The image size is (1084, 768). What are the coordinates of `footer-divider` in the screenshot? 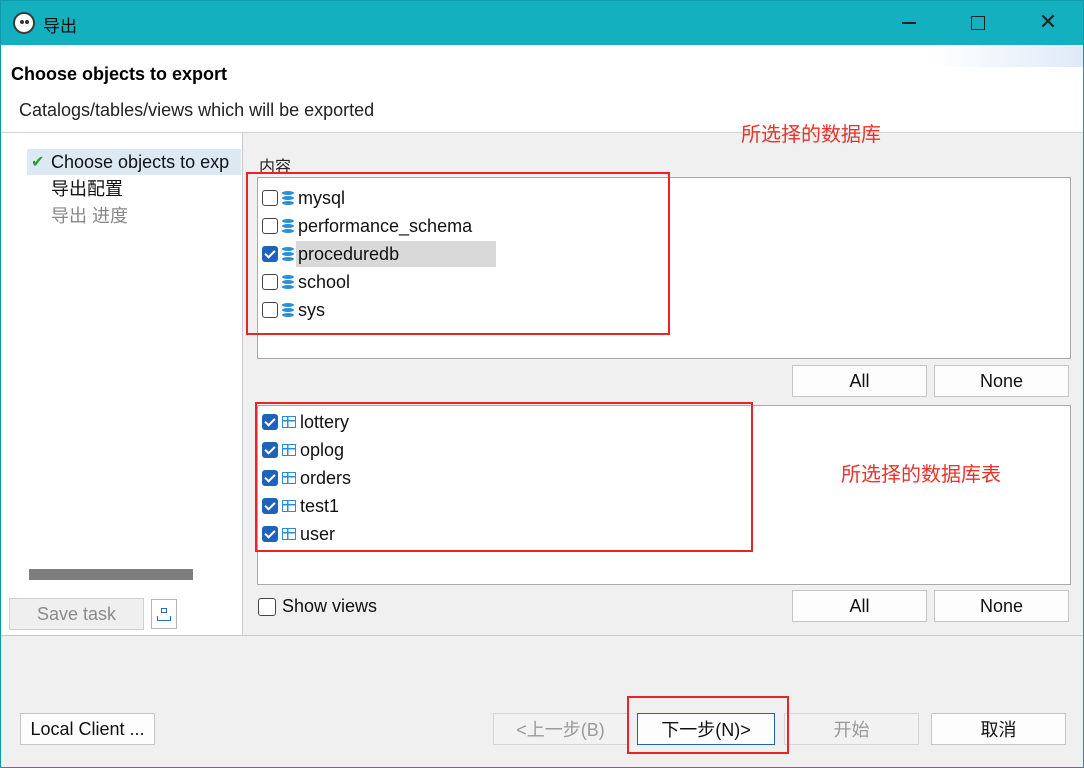 It's located at (542, 635).